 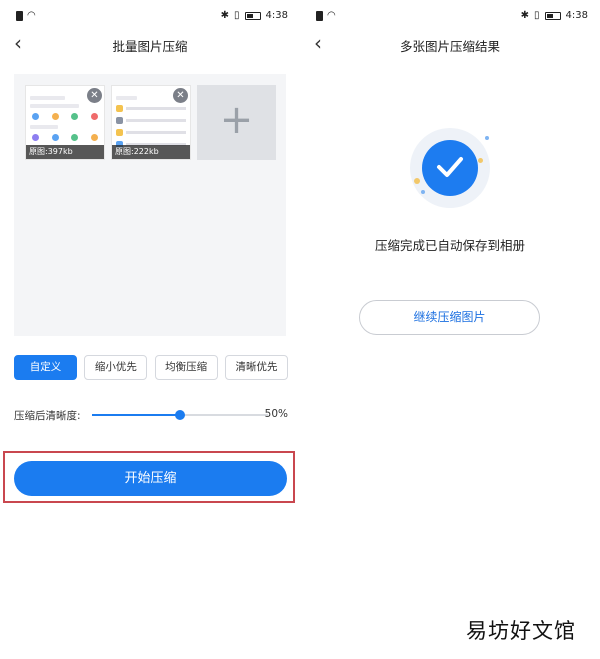 I want to click on image-size-label: 原图:222kb, so click(x=151, y=152).